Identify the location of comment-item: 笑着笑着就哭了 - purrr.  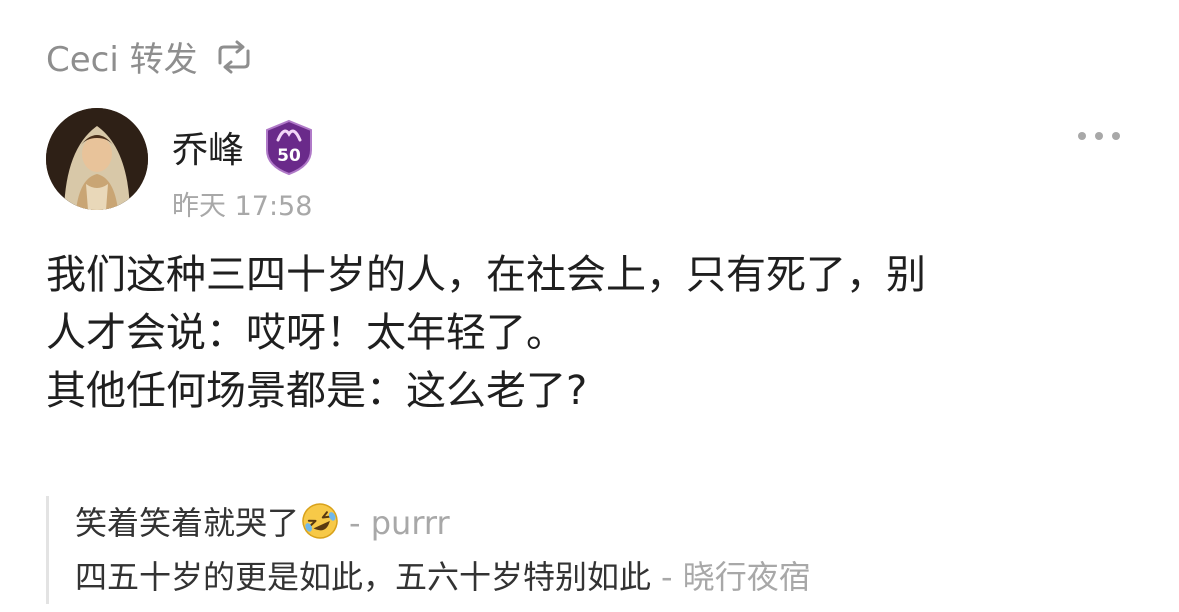
(615, 523).